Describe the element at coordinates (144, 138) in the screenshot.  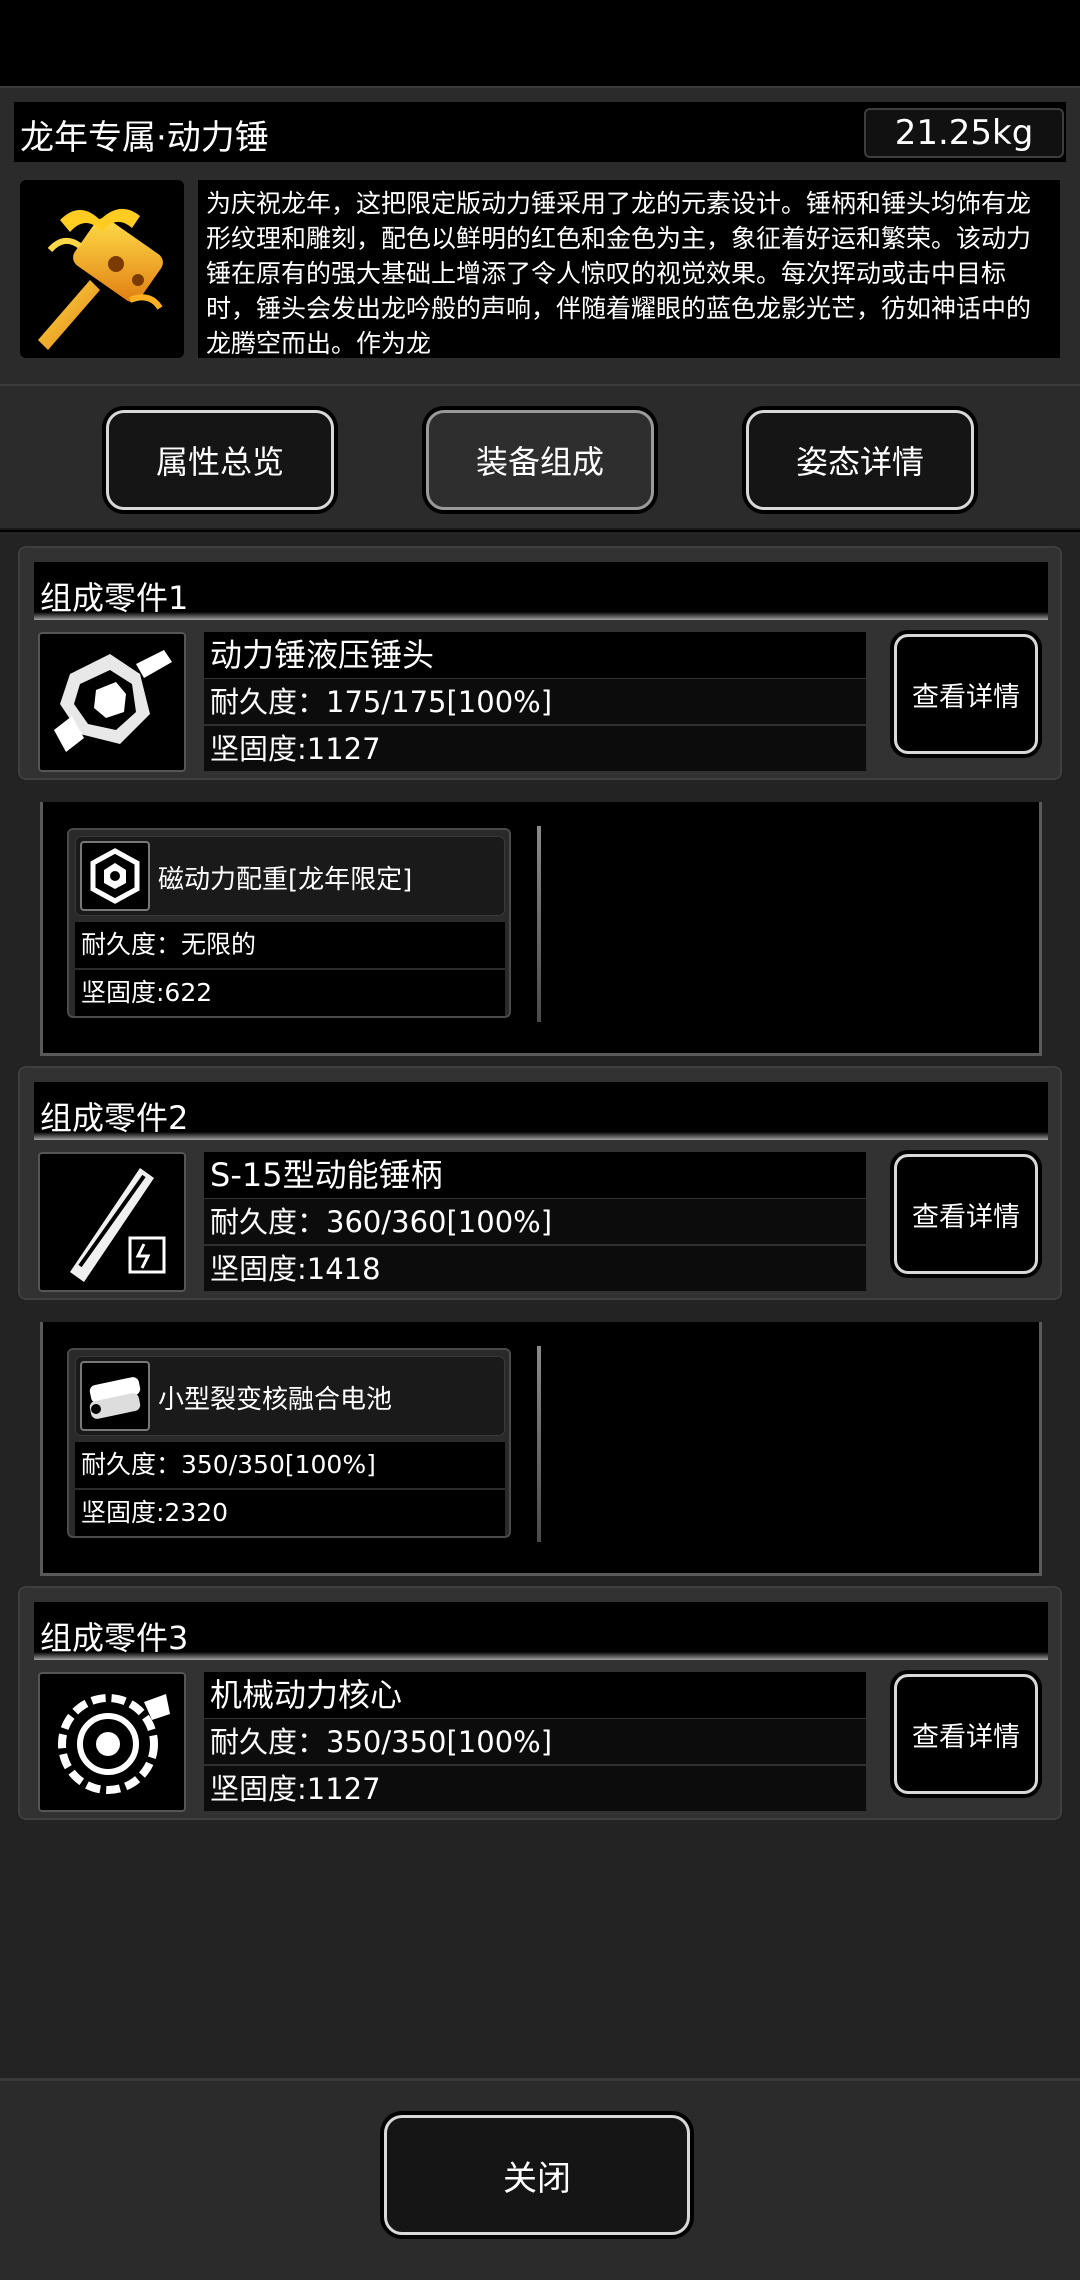
I see `item-title: 龙年专属·动力锤` at that location.